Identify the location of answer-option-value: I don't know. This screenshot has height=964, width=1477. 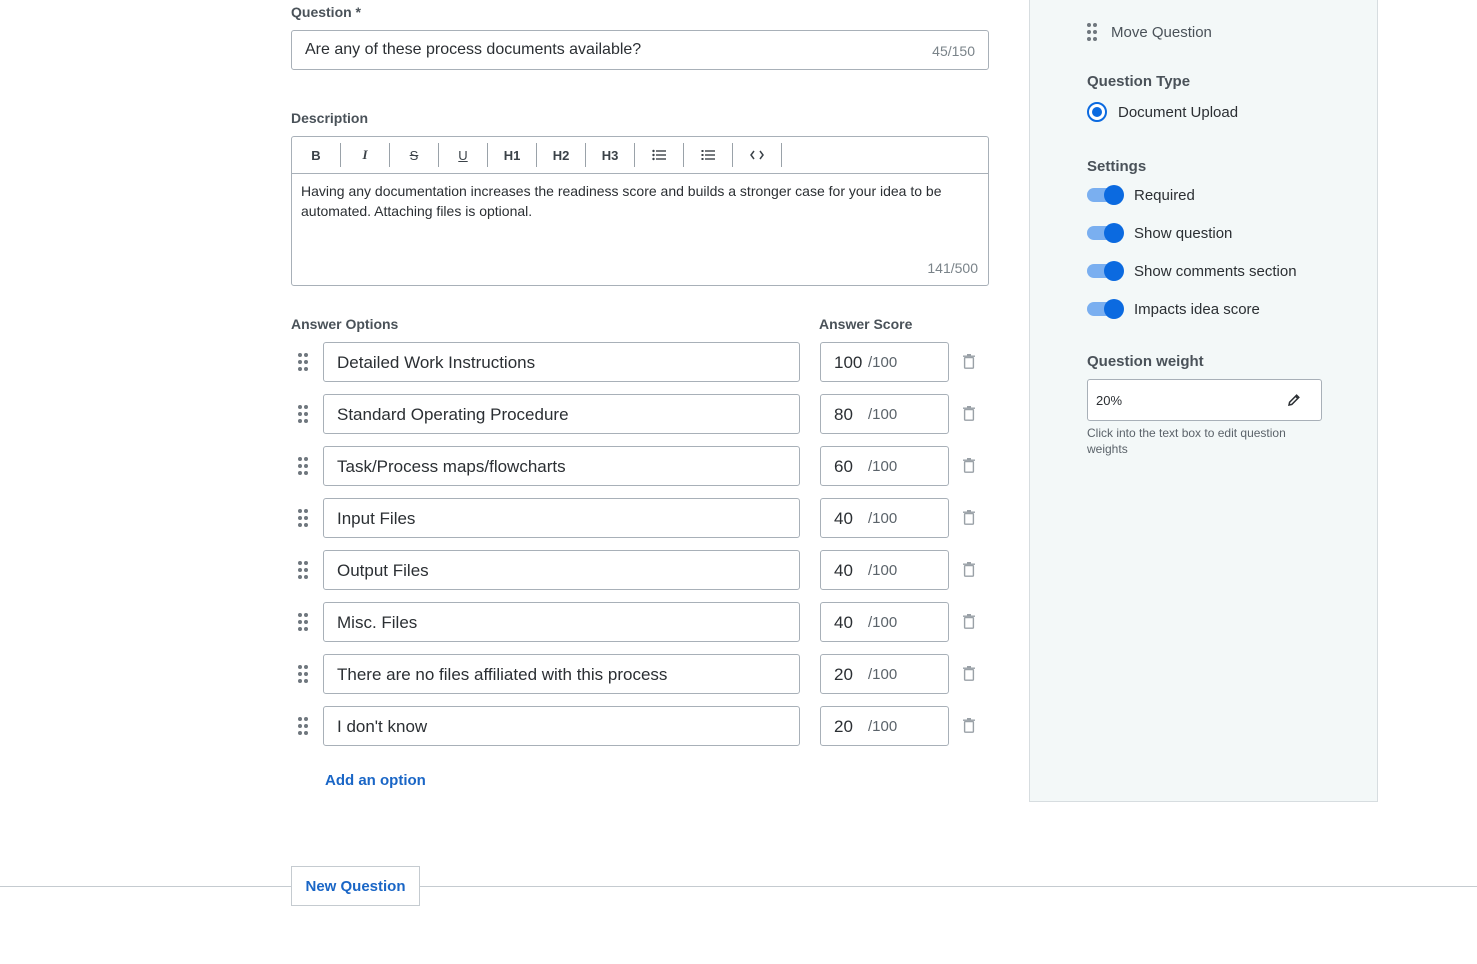
(382, 726).